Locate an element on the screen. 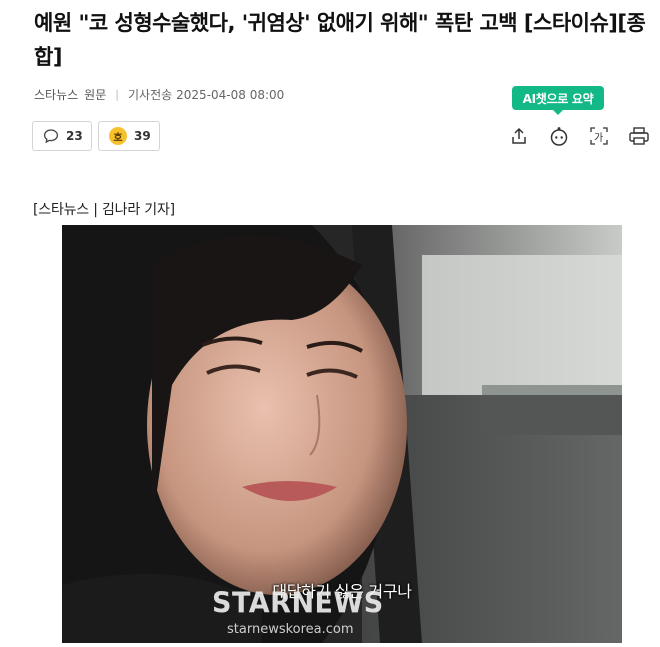  watermark-brand: STARNEWS is located at coordinates (298, 603).